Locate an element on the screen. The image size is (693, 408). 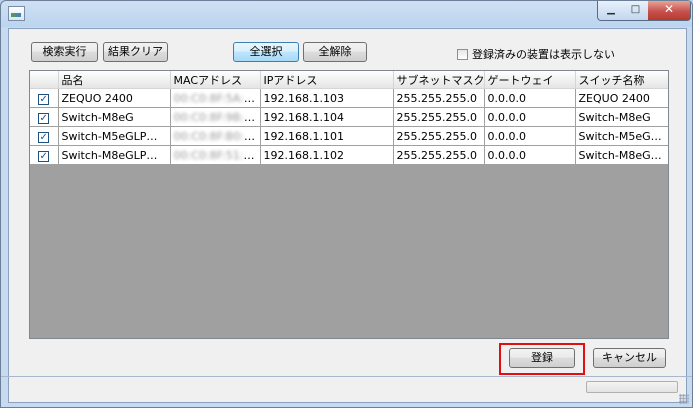
mac-cell: 00:C0:8F:51:22:25 is located at coordinates (215, 155).